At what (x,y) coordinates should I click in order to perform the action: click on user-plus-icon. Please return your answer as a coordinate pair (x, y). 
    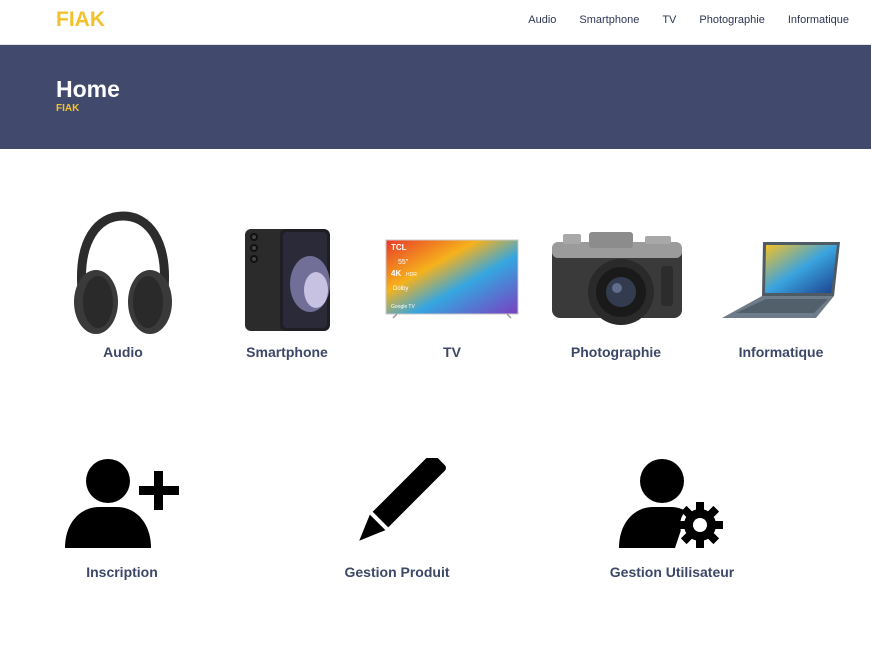
    Looking at the image, I should click on (122, 504).